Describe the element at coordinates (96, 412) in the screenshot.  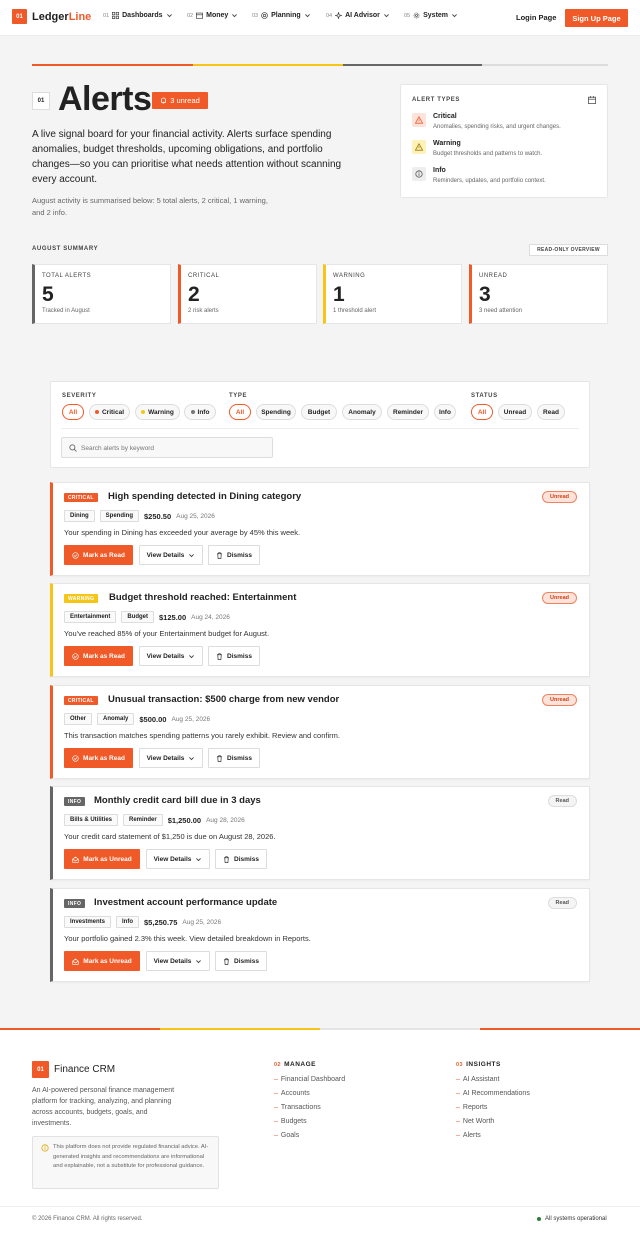
I see `critical-dot` at that location.